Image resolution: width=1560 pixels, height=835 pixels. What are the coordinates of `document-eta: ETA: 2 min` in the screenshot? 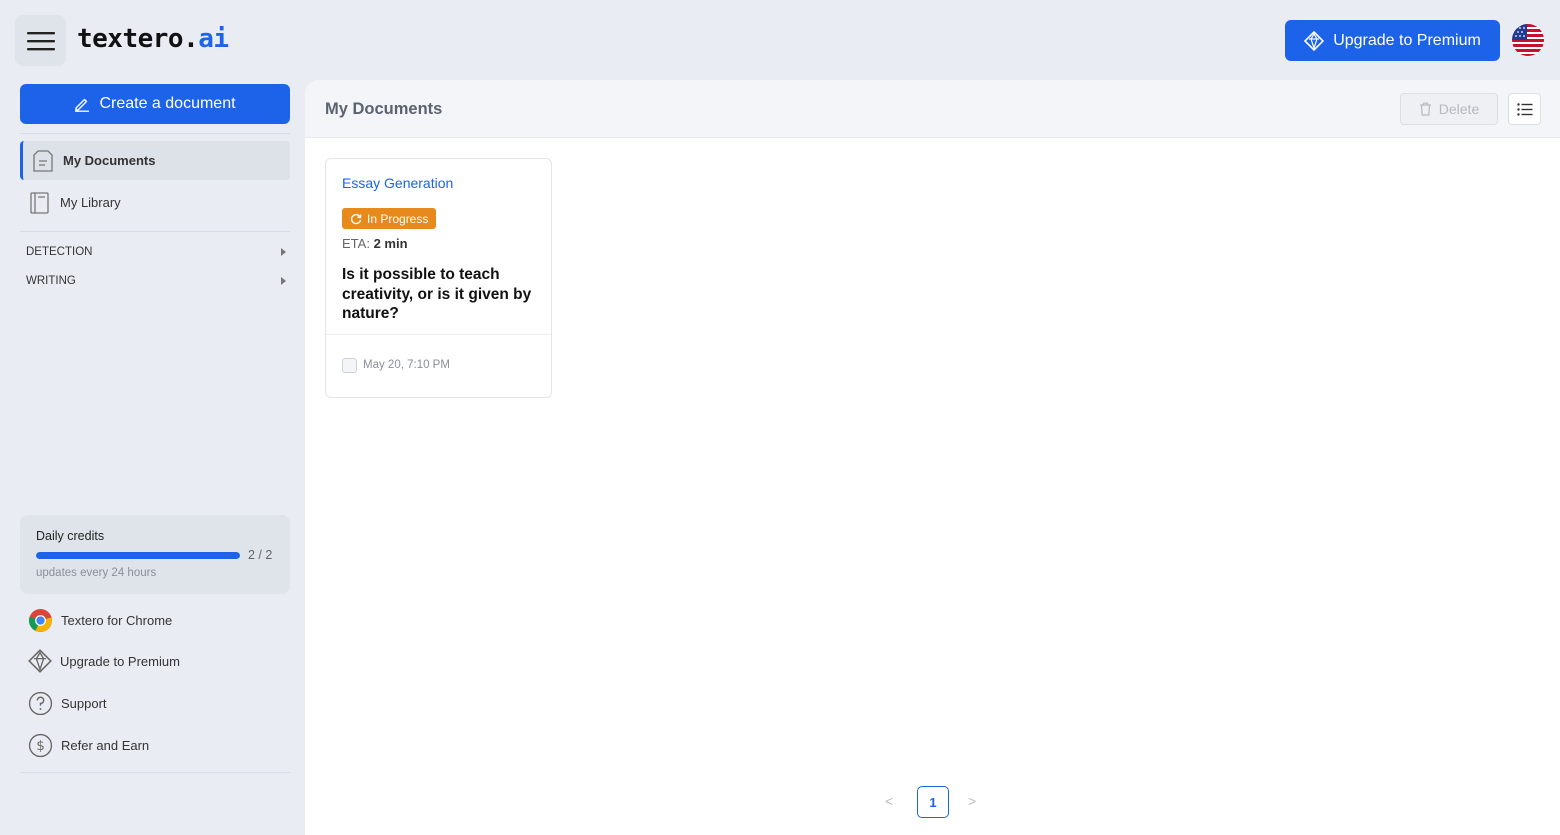 It's located at (375, 243).